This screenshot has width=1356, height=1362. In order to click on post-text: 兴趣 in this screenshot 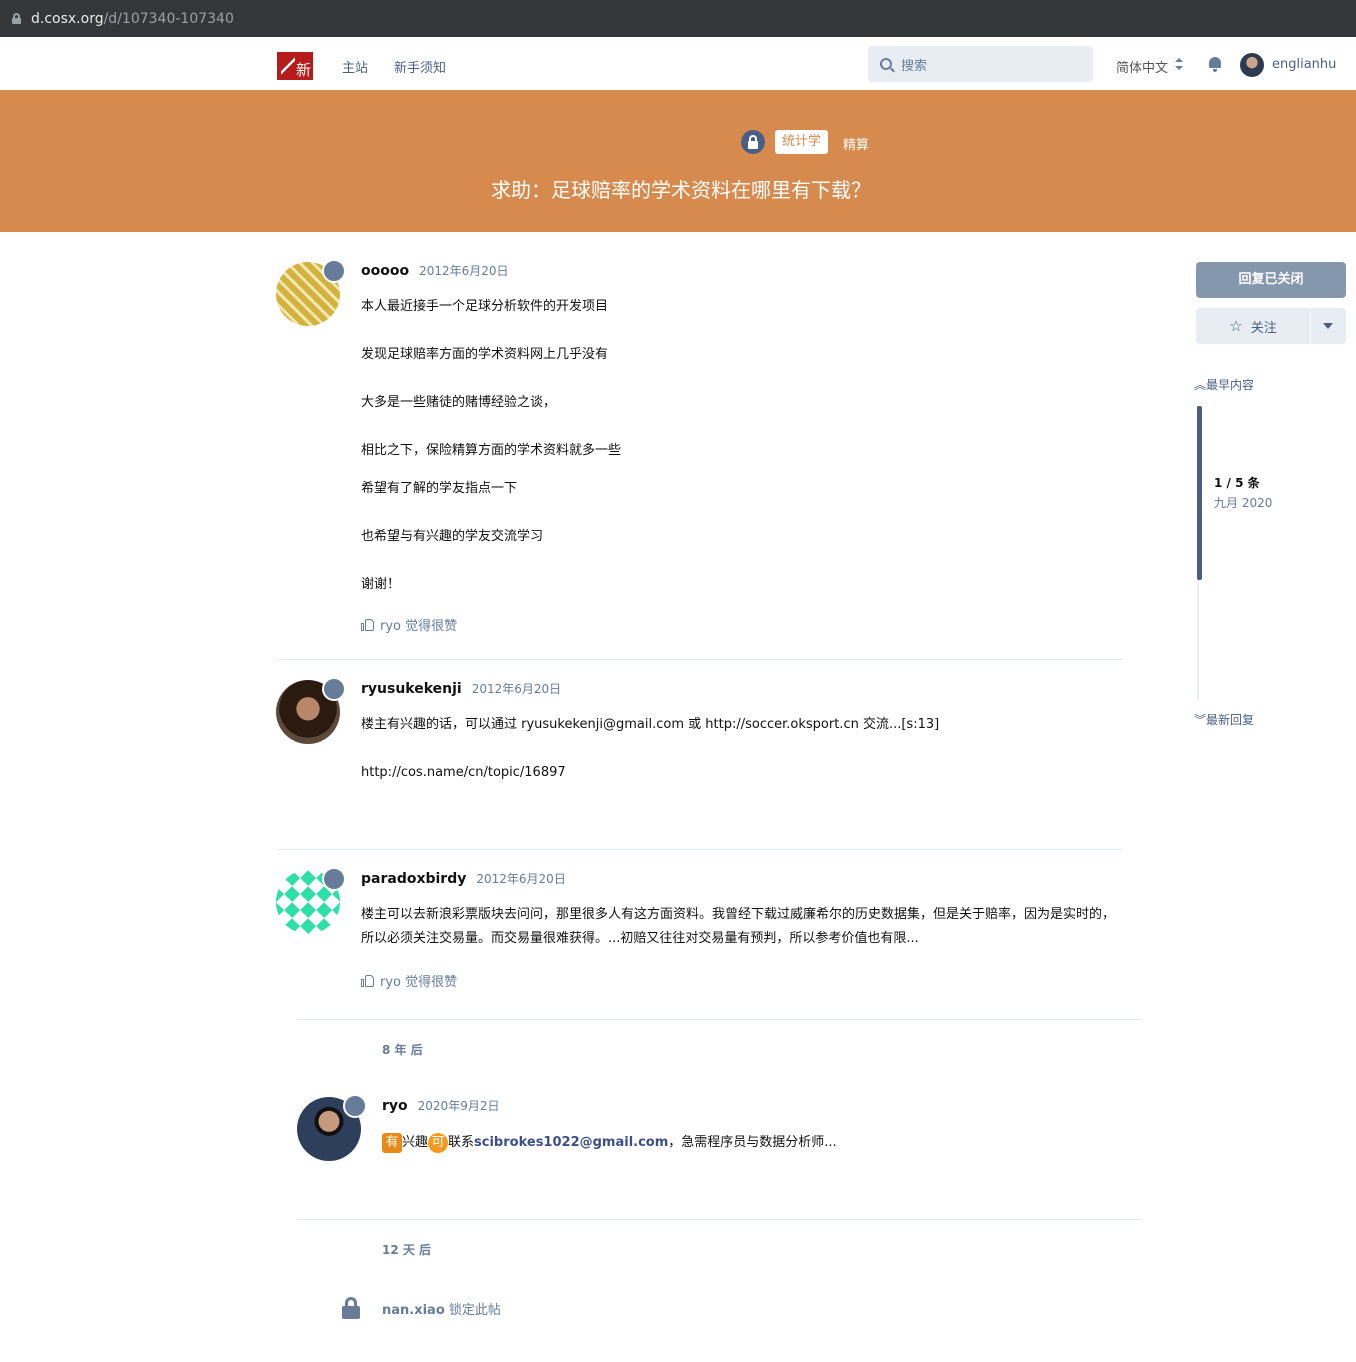, I will do `click(415, 1142)`.